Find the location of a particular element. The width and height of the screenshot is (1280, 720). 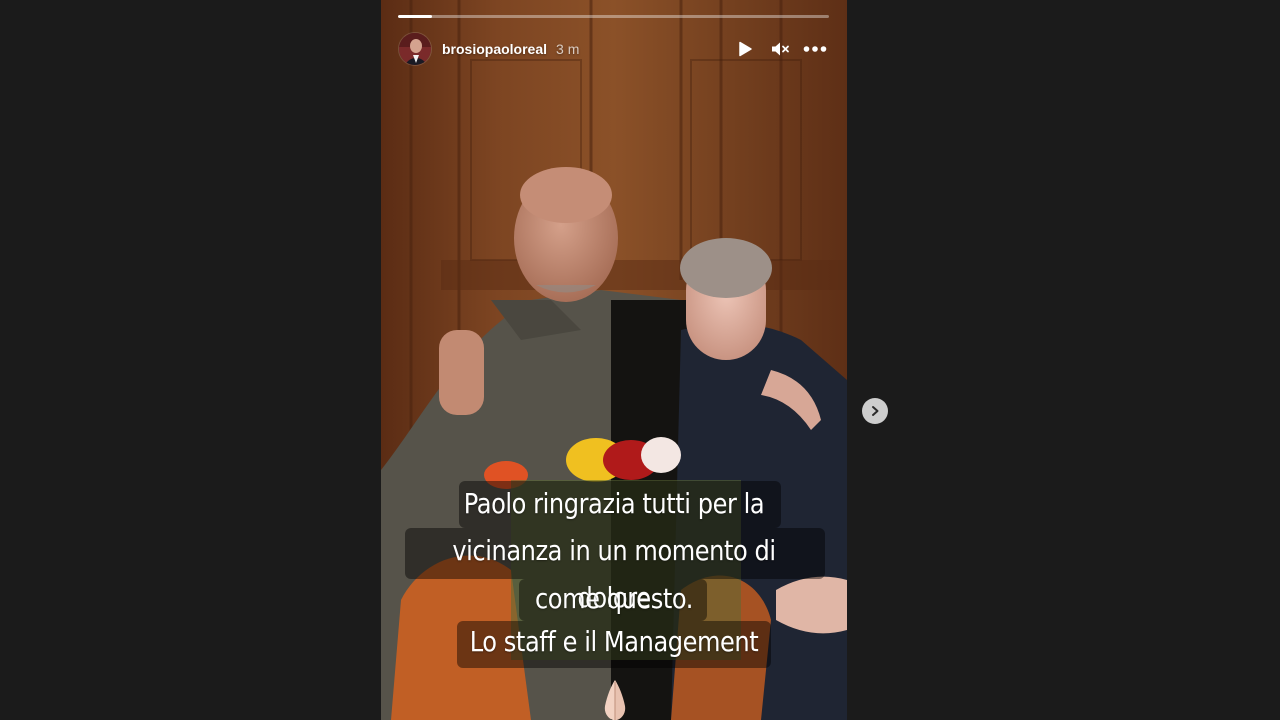

story-controls is located at coordinates (776, 49).